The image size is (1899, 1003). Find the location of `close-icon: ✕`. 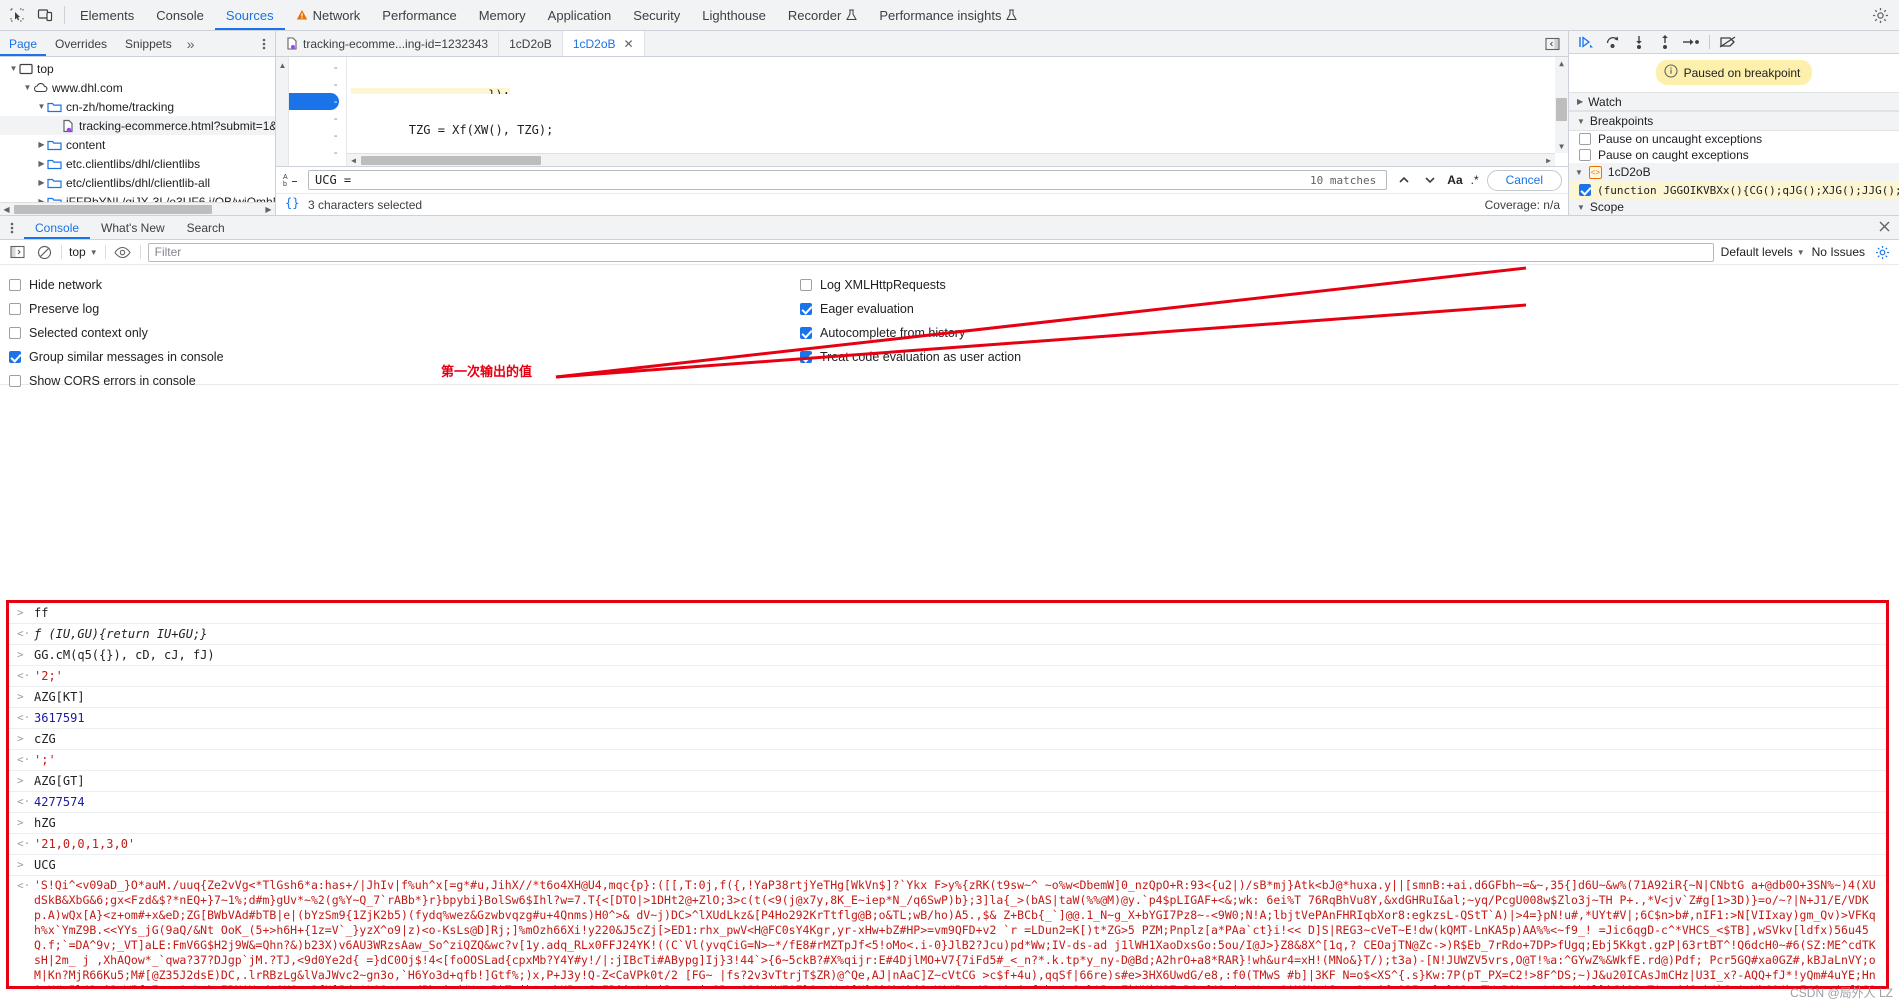

close-icon: ✕ is located at coordinates (629, 44).